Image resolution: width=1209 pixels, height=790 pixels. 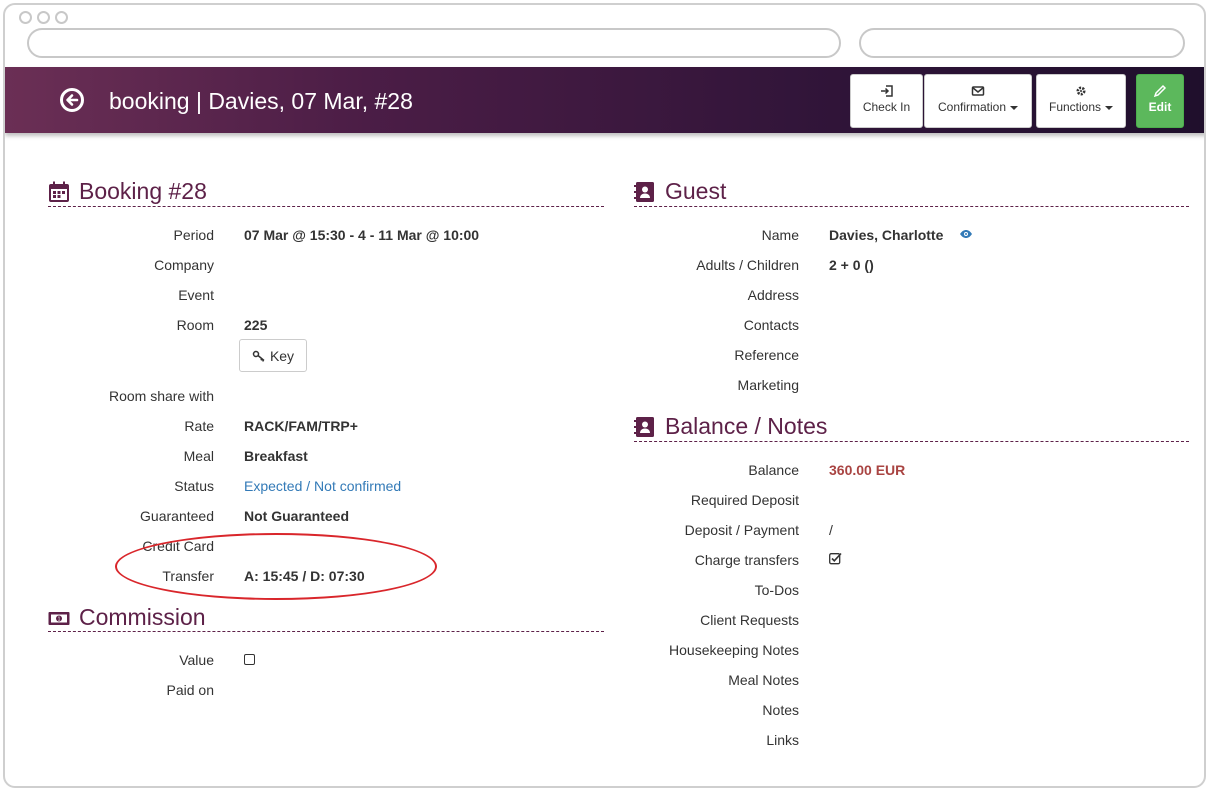 I want to click on functions-dropdown-button: Functions, so click(x=1081, y=101).